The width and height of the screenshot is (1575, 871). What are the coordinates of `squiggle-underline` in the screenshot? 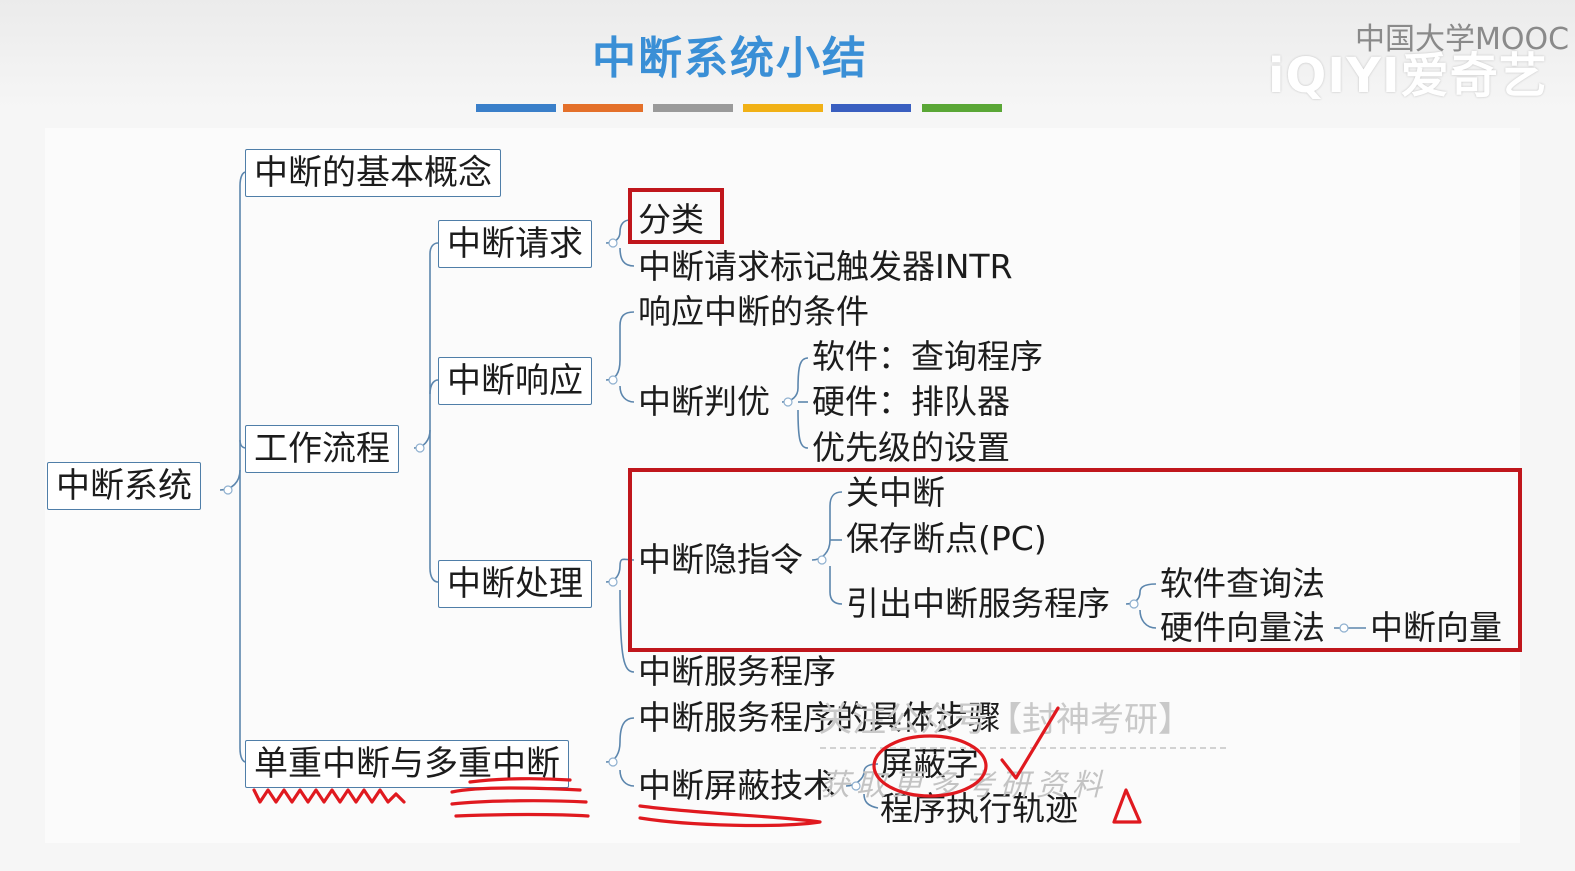 It's located at (329, 796).